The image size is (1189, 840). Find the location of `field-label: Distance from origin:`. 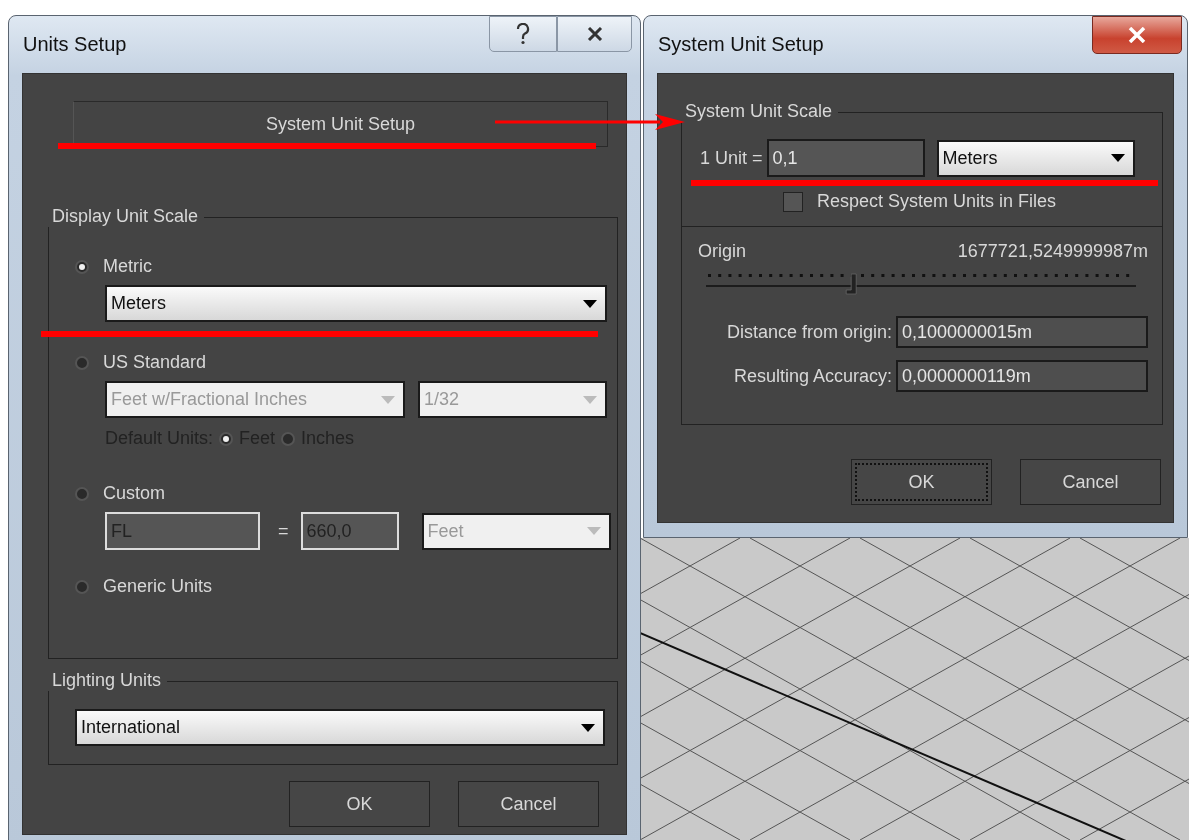

field-label: Distance from origin: is located at coordinates (809, 332).